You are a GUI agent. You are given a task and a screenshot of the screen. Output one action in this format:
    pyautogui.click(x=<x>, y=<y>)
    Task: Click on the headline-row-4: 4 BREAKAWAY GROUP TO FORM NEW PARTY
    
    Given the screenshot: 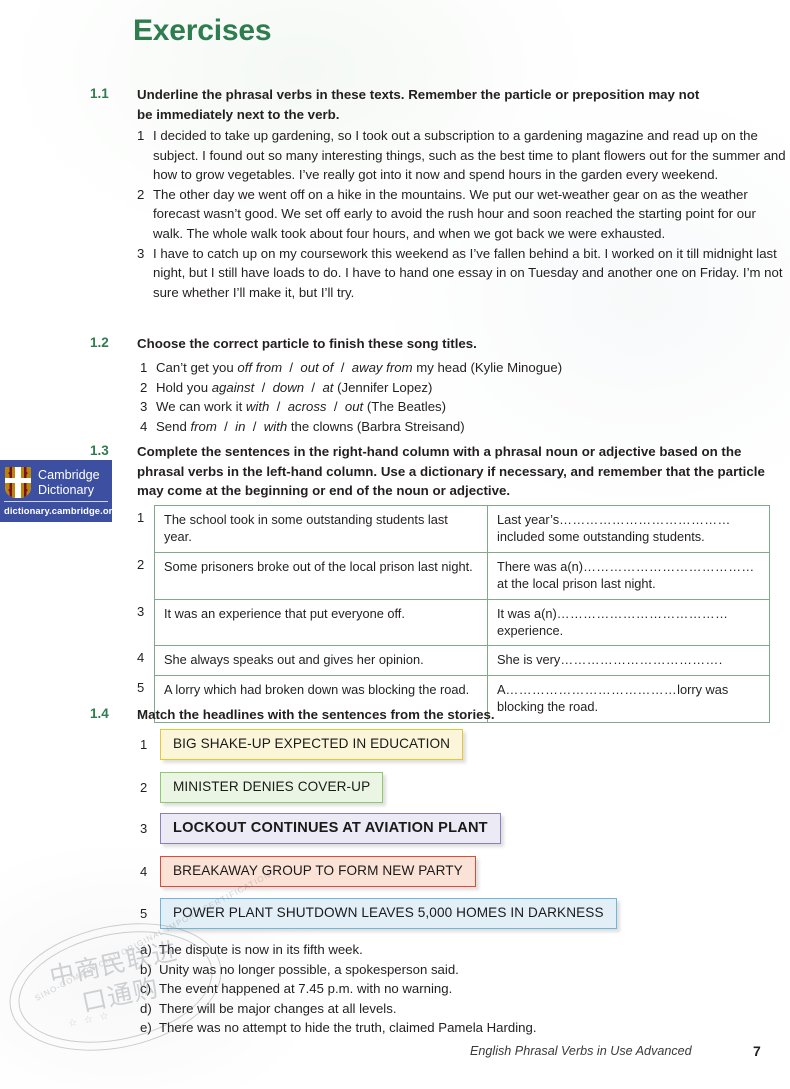 What is the action you would take?
    pyautogui.click(x=308, y=871)
    